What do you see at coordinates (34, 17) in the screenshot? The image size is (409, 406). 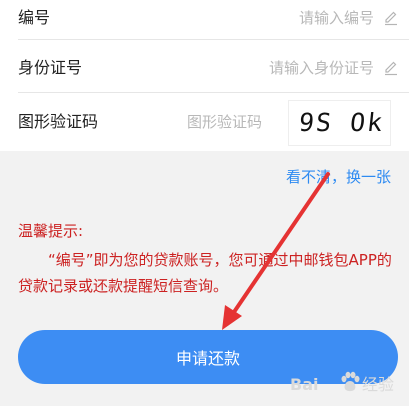 I see `account-number-label: 编号` at bounding box center [34, 17].